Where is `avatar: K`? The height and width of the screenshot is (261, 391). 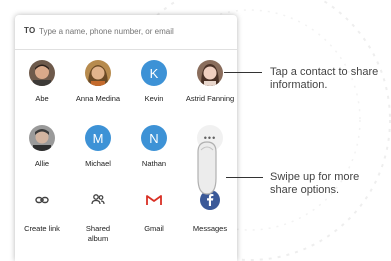 avatar: K is located at coordinates (154, 73).